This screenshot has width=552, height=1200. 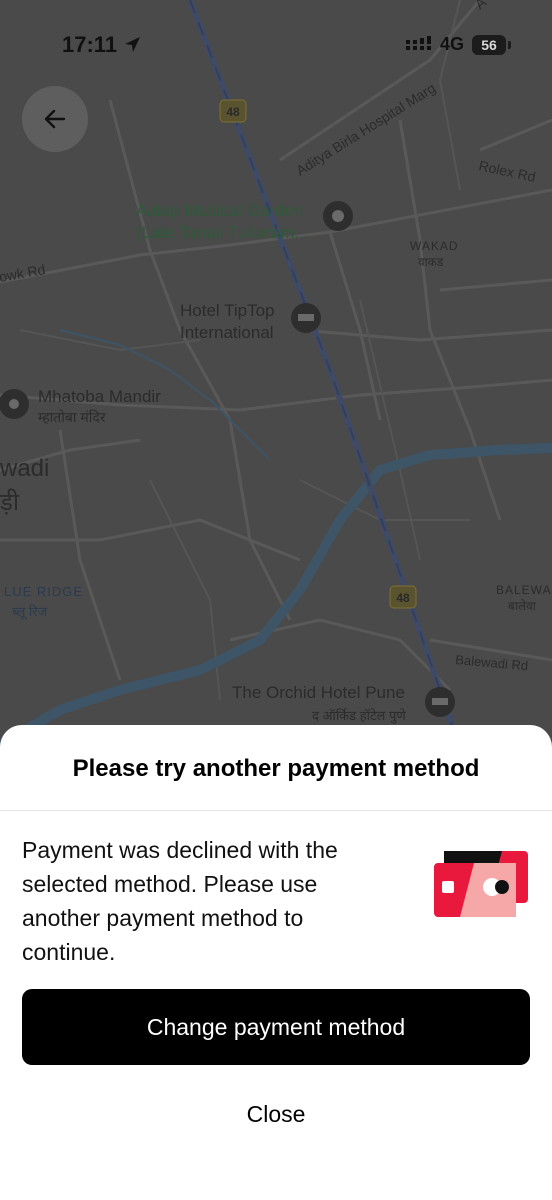 What do you see at coordinates (227, 332) in the screenshot?
I see `map-label: International` at bounding box center [227, 332].